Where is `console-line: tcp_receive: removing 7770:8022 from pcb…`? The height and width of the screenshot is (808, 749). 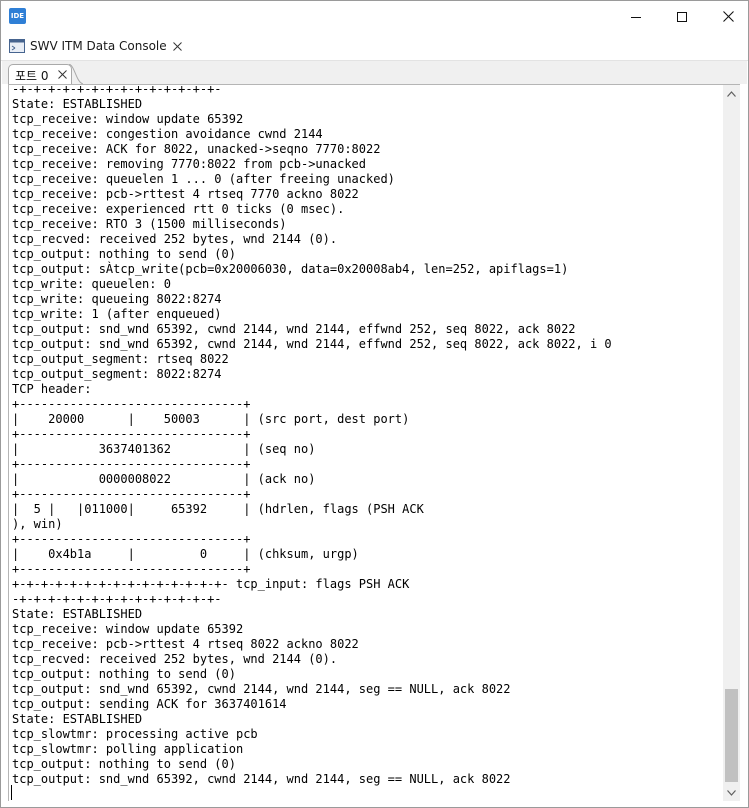 console-line: tcp_receive: removing 7770:8022 from pcb… is located at coordinates (189, 164).